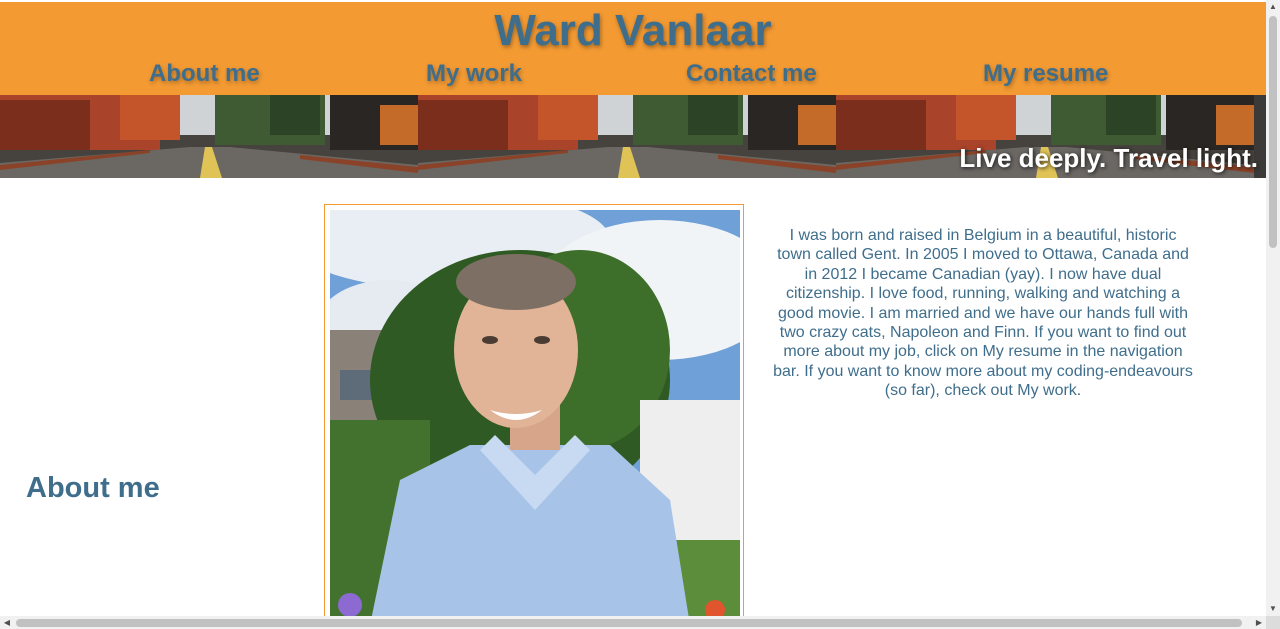 This screenshot has height=629, width=1280. Describe the element at coordinates (629, 623) in the screenshot. I see `horizontal-scroll-thumb` at that location.